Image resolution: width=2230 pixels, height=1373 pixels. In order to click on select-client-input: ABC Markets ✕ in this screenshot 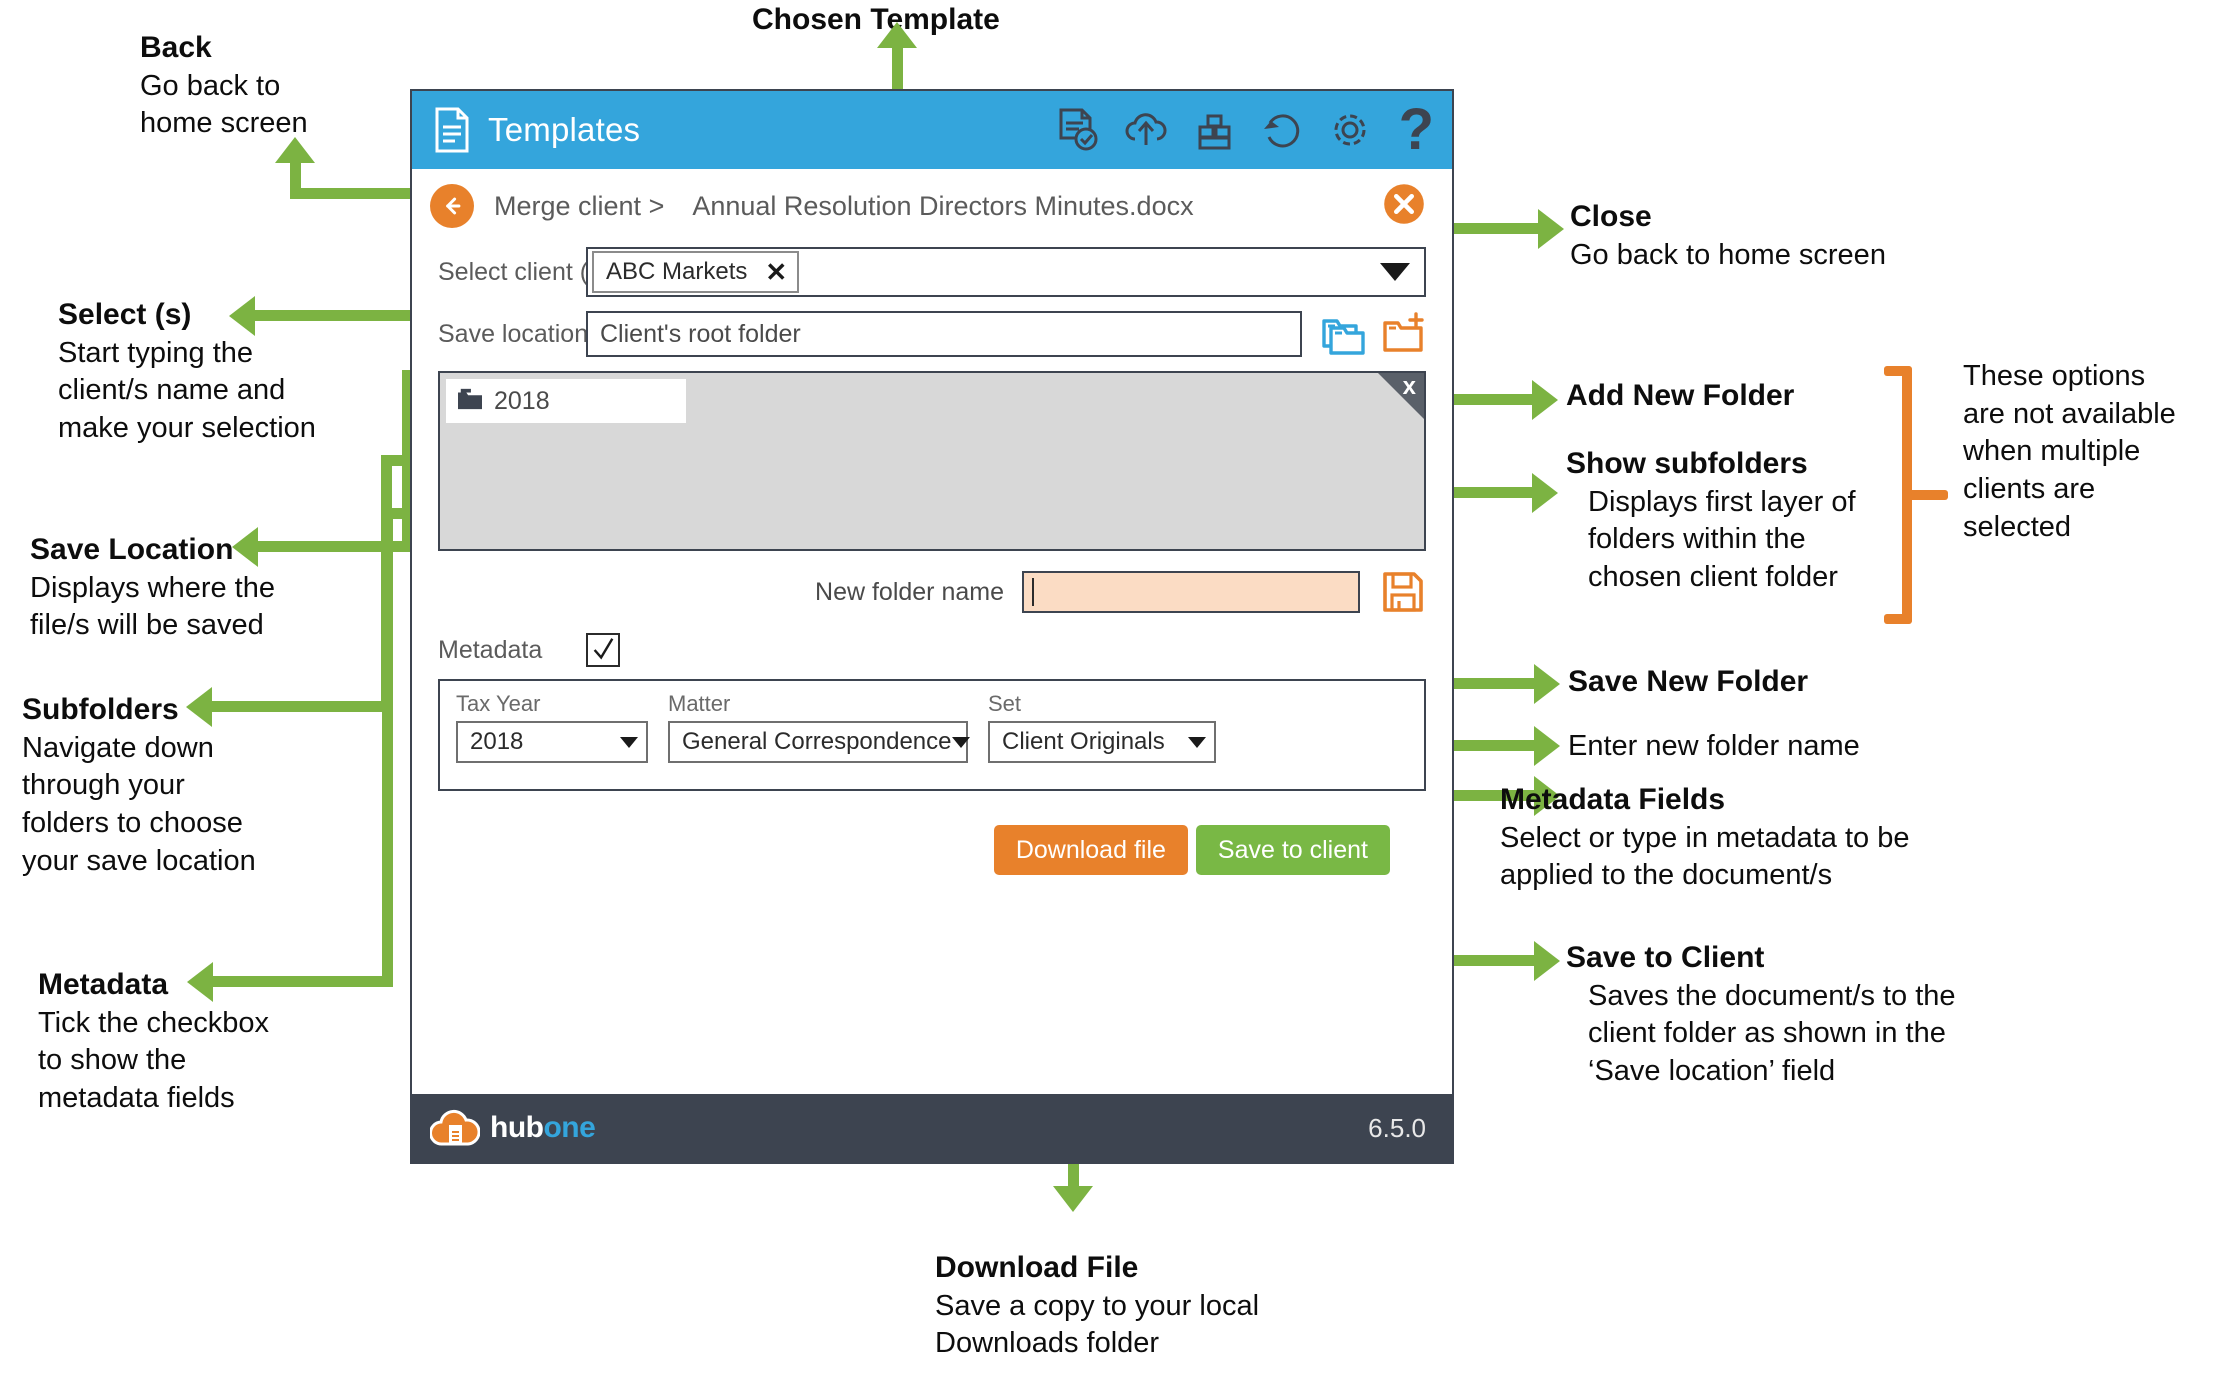, I will do `click(1006, 272)`.